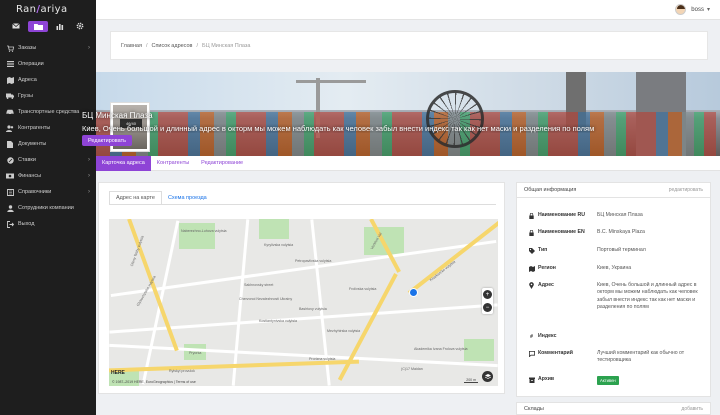  I want to click on map-icon, so click(10, 80).